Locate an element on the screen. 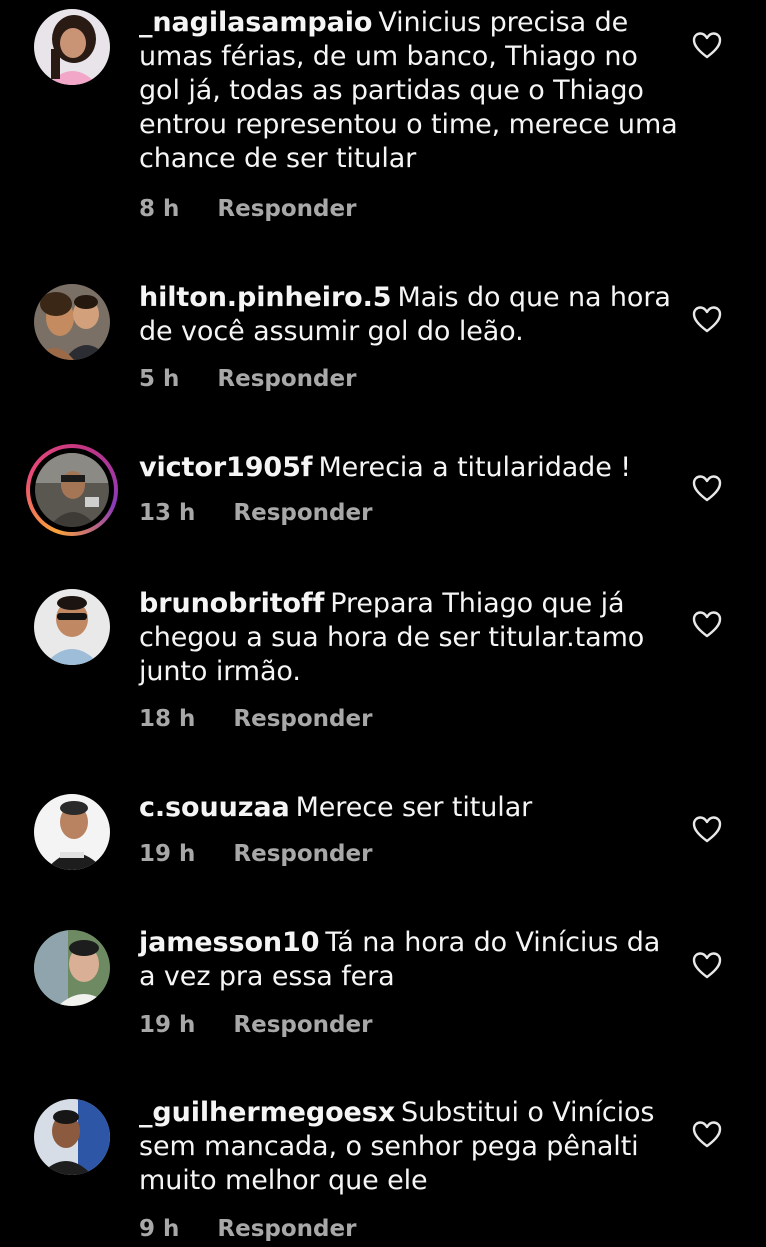 The width and height of the screenshot is (766, 1247). comment-username: brunobritoff is located at coordinates (231, 603).